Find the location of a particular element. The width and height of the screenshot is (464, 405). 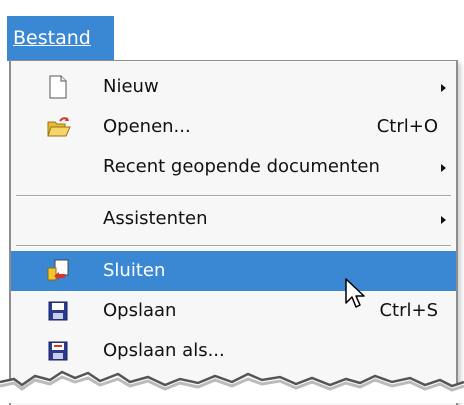

menu-item-save: Opslaan Ctrl+S is located at coordinates (233, 311).